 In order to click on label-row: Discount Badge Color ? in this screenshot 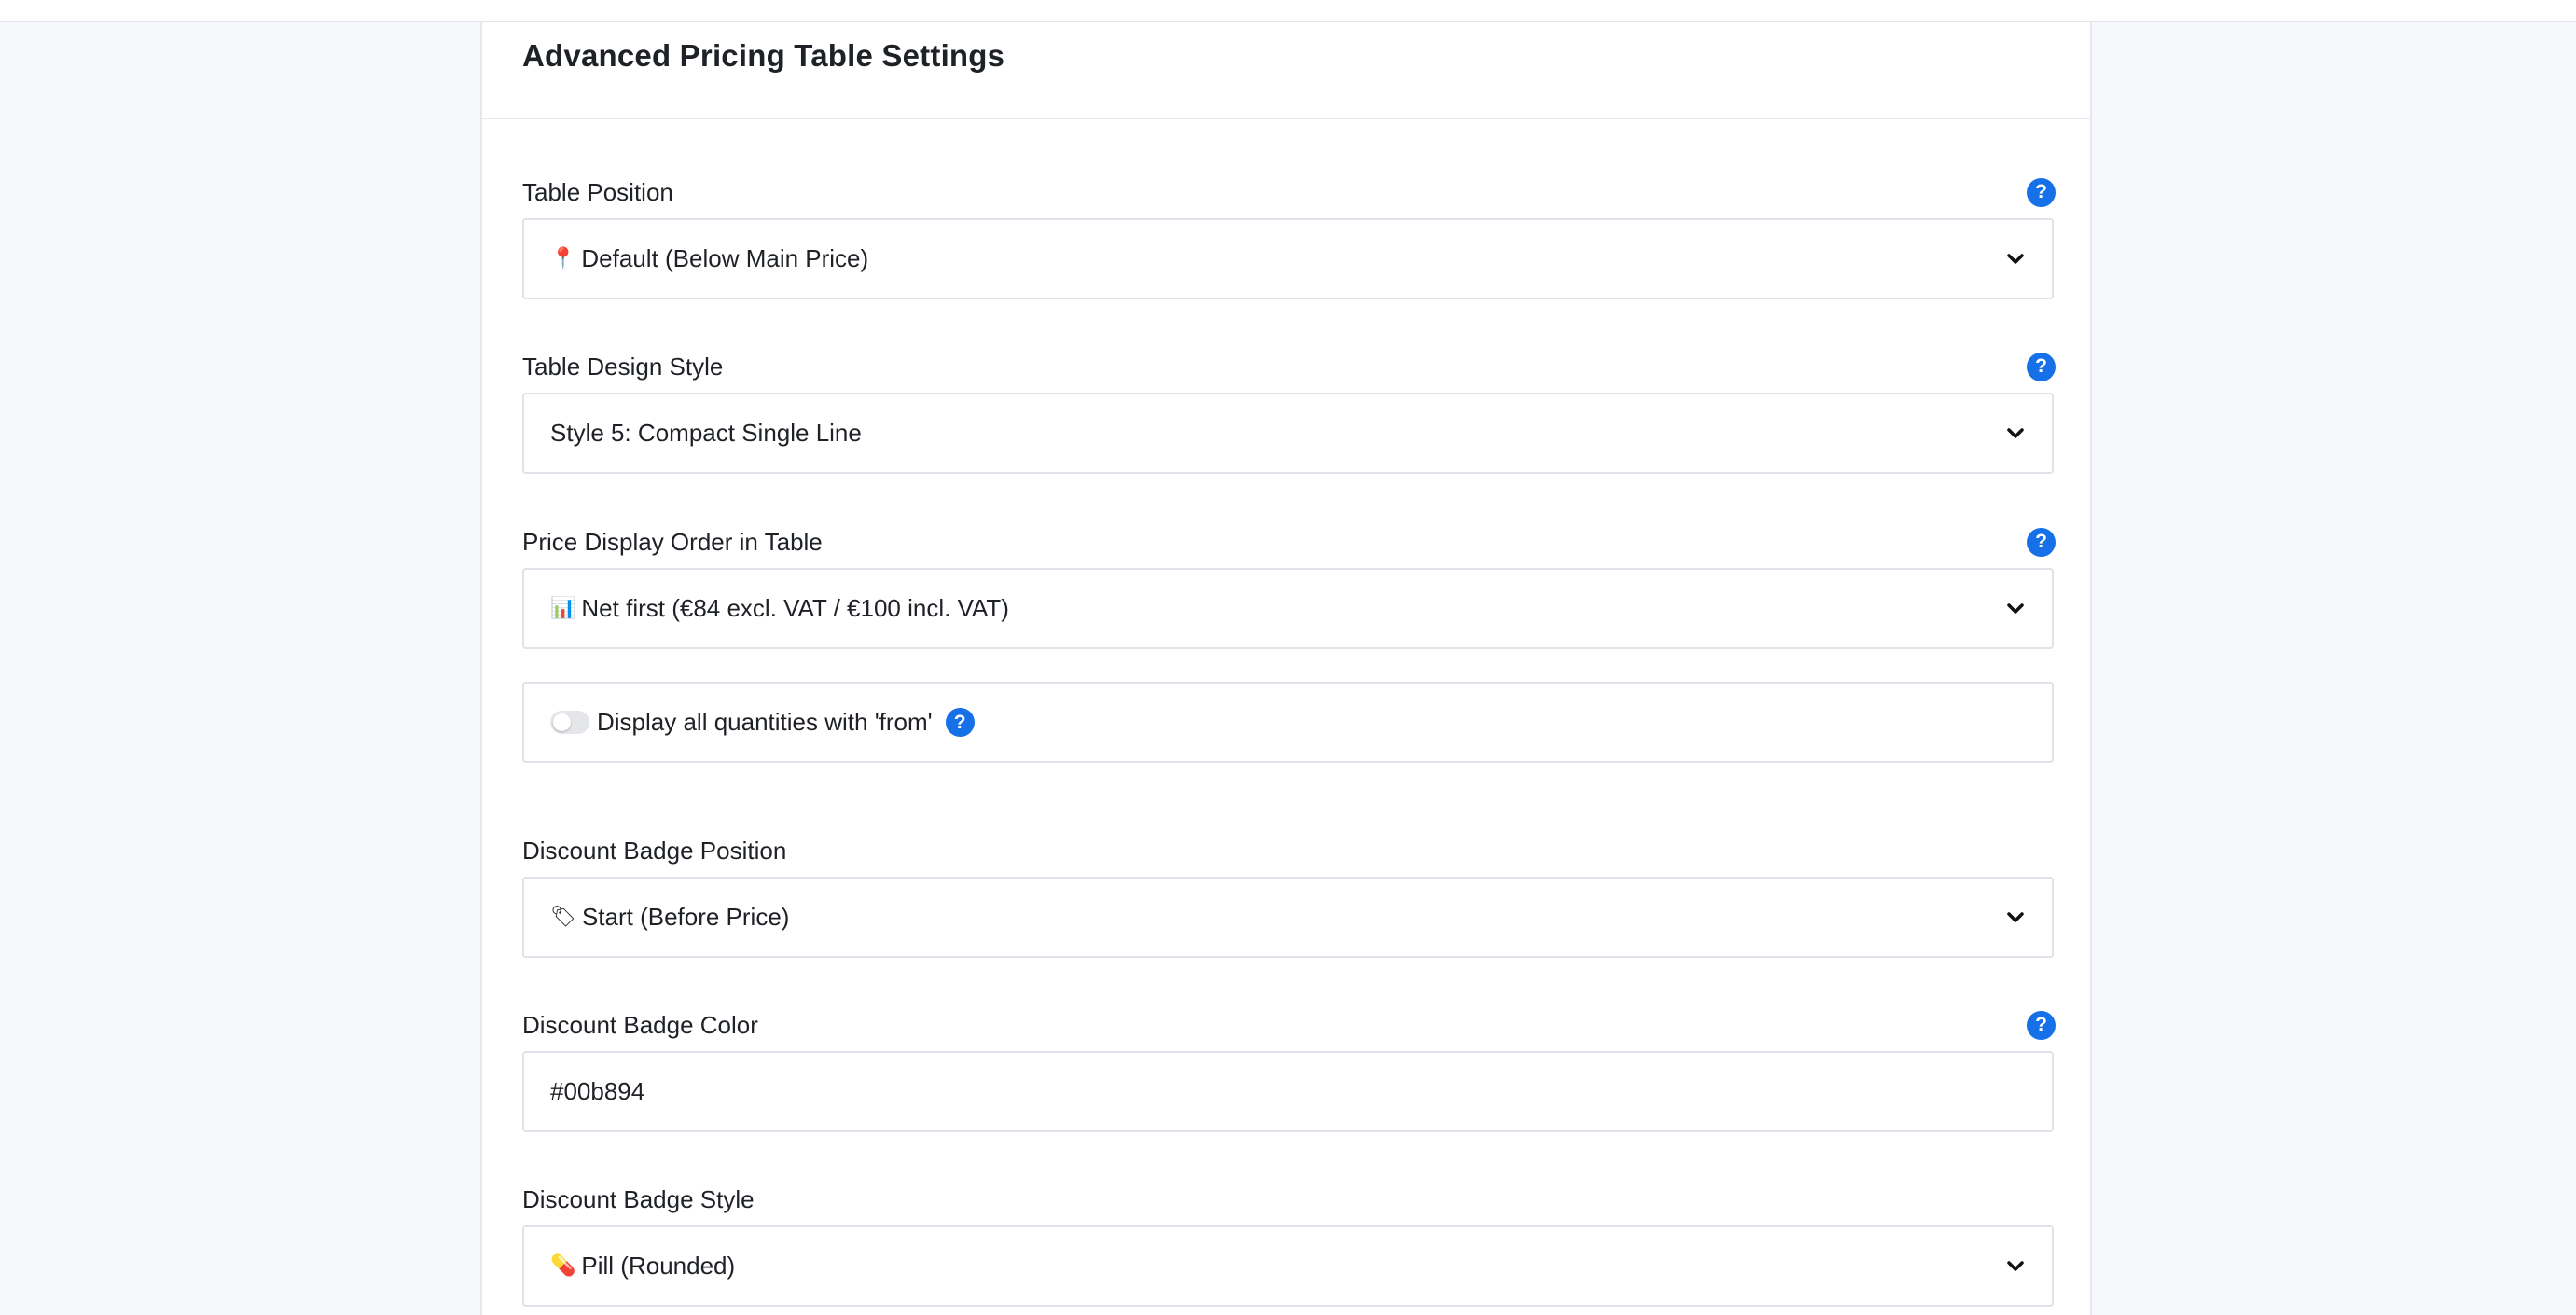, I will do `click(1289, 1024)`.